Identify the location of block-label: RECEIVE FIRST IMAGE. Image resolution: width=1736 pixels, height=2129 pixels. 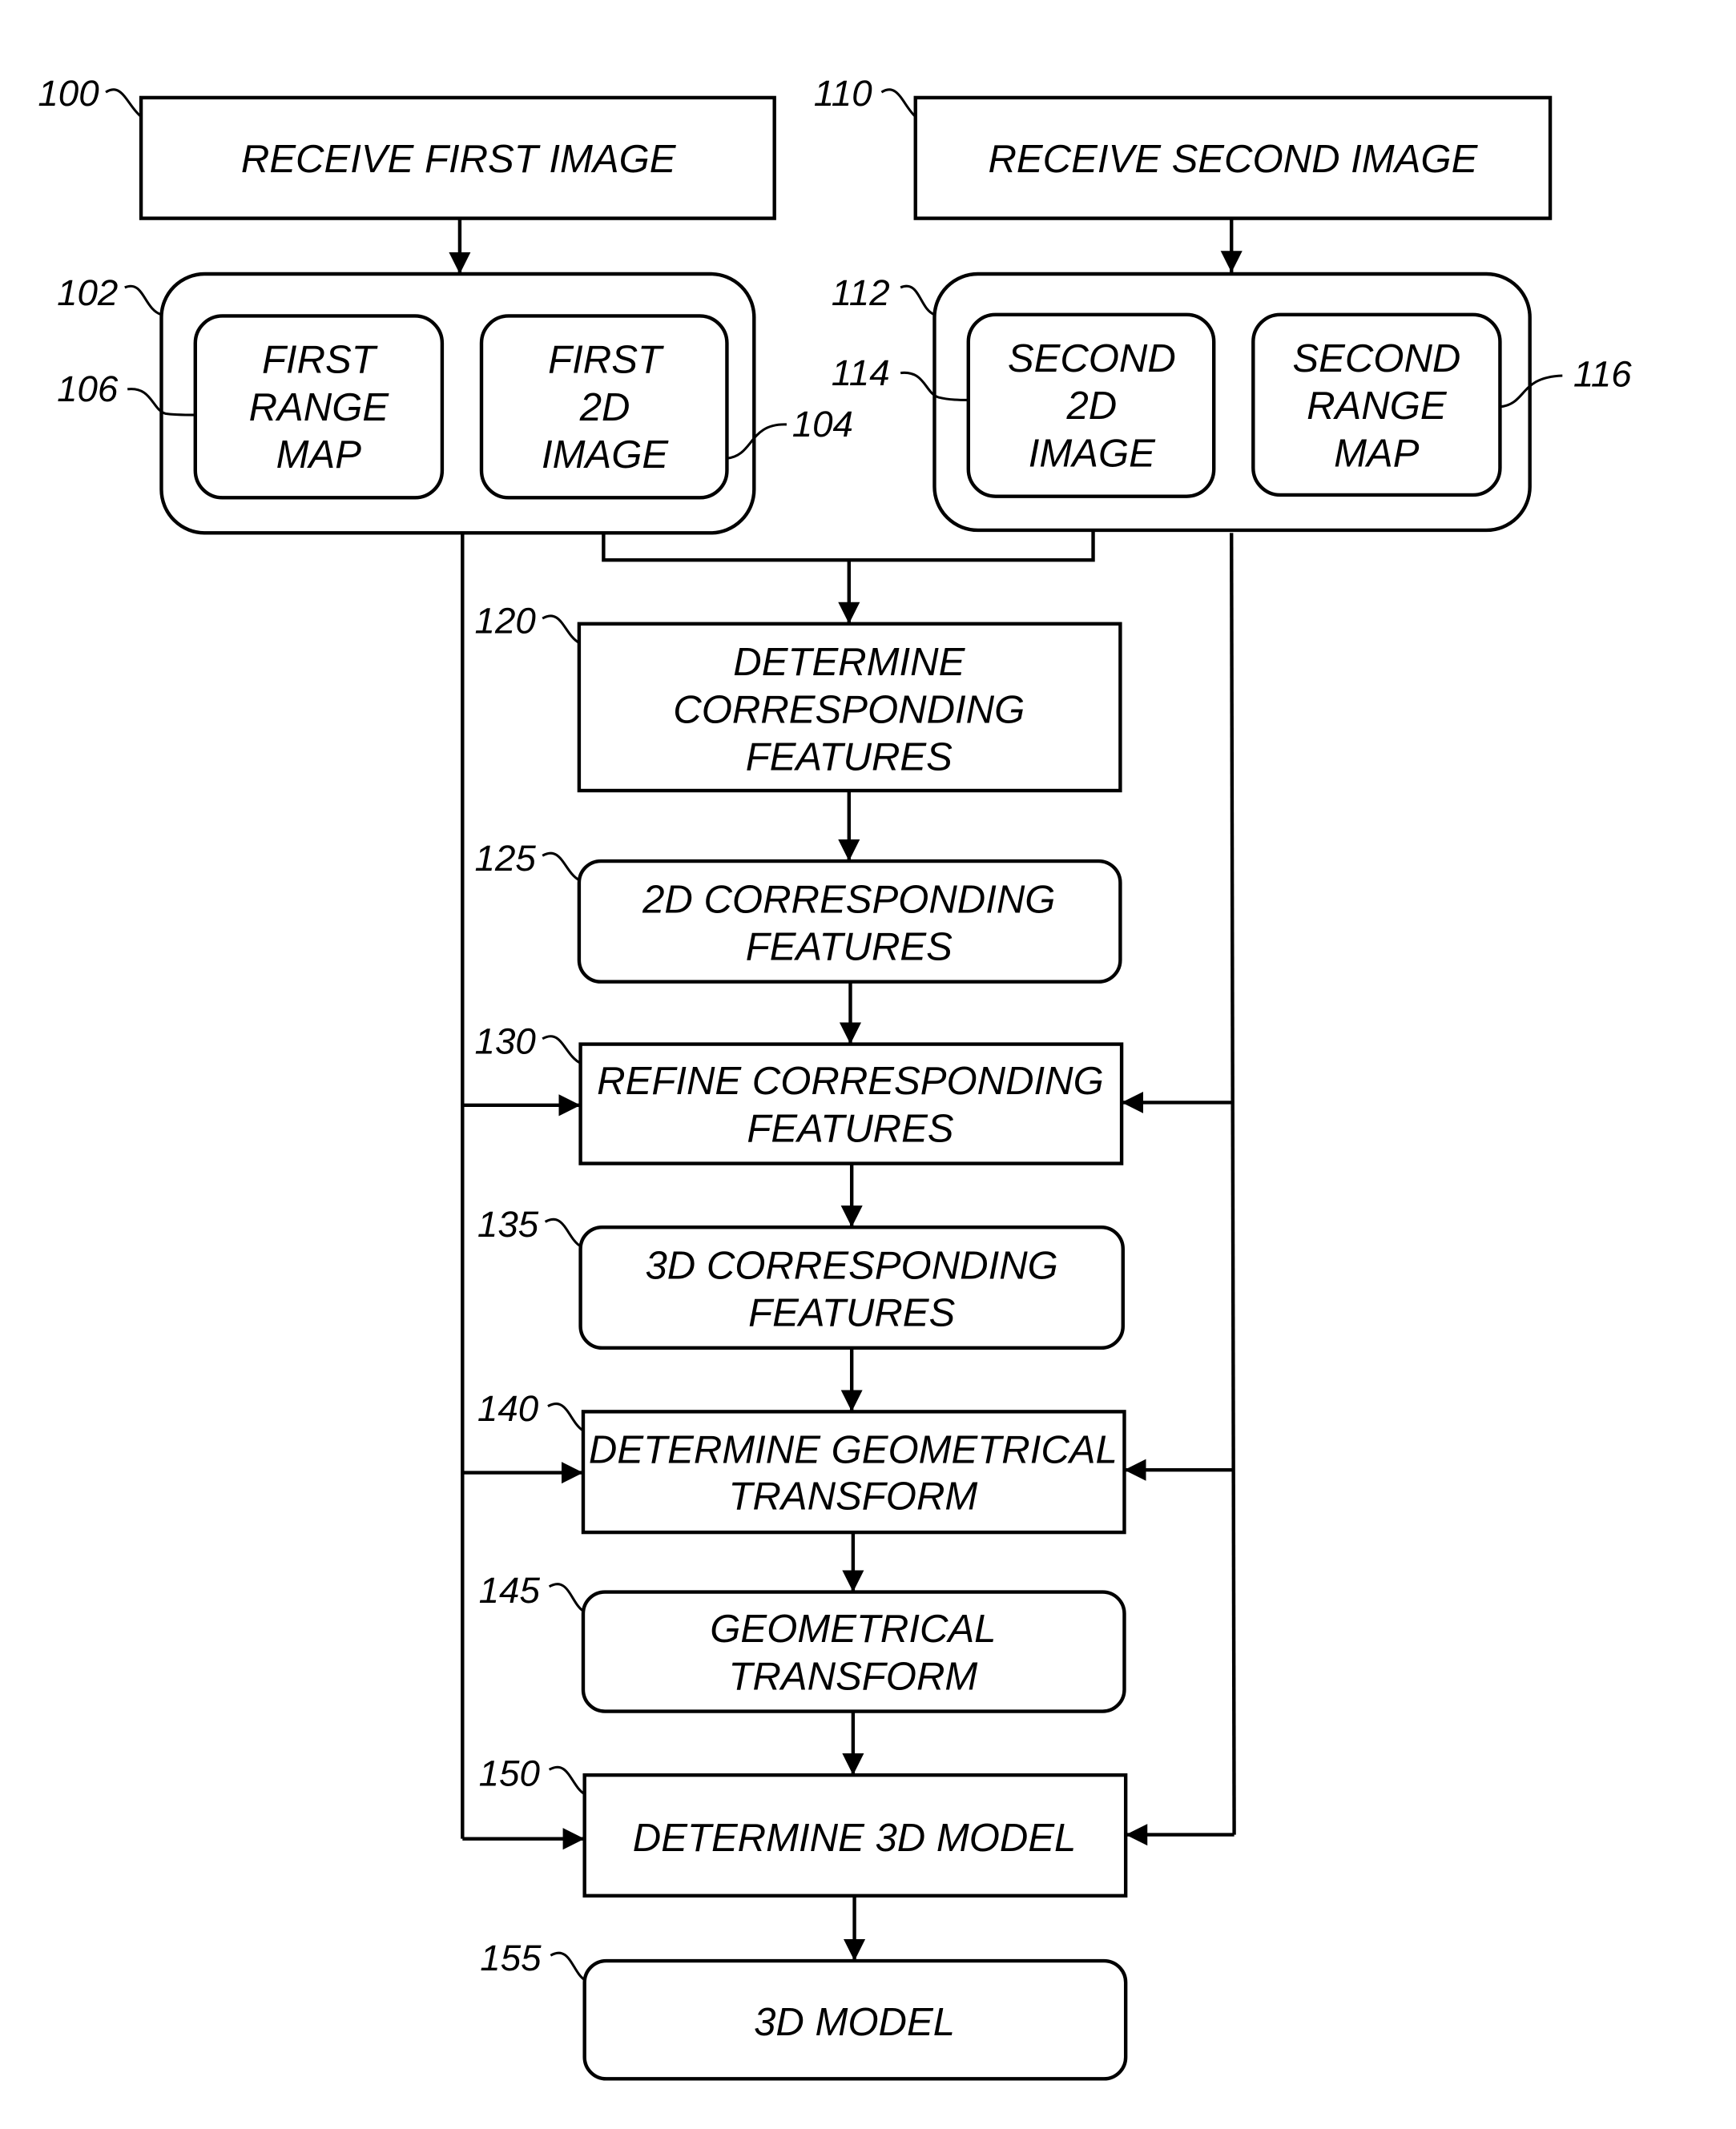
(459, 159).